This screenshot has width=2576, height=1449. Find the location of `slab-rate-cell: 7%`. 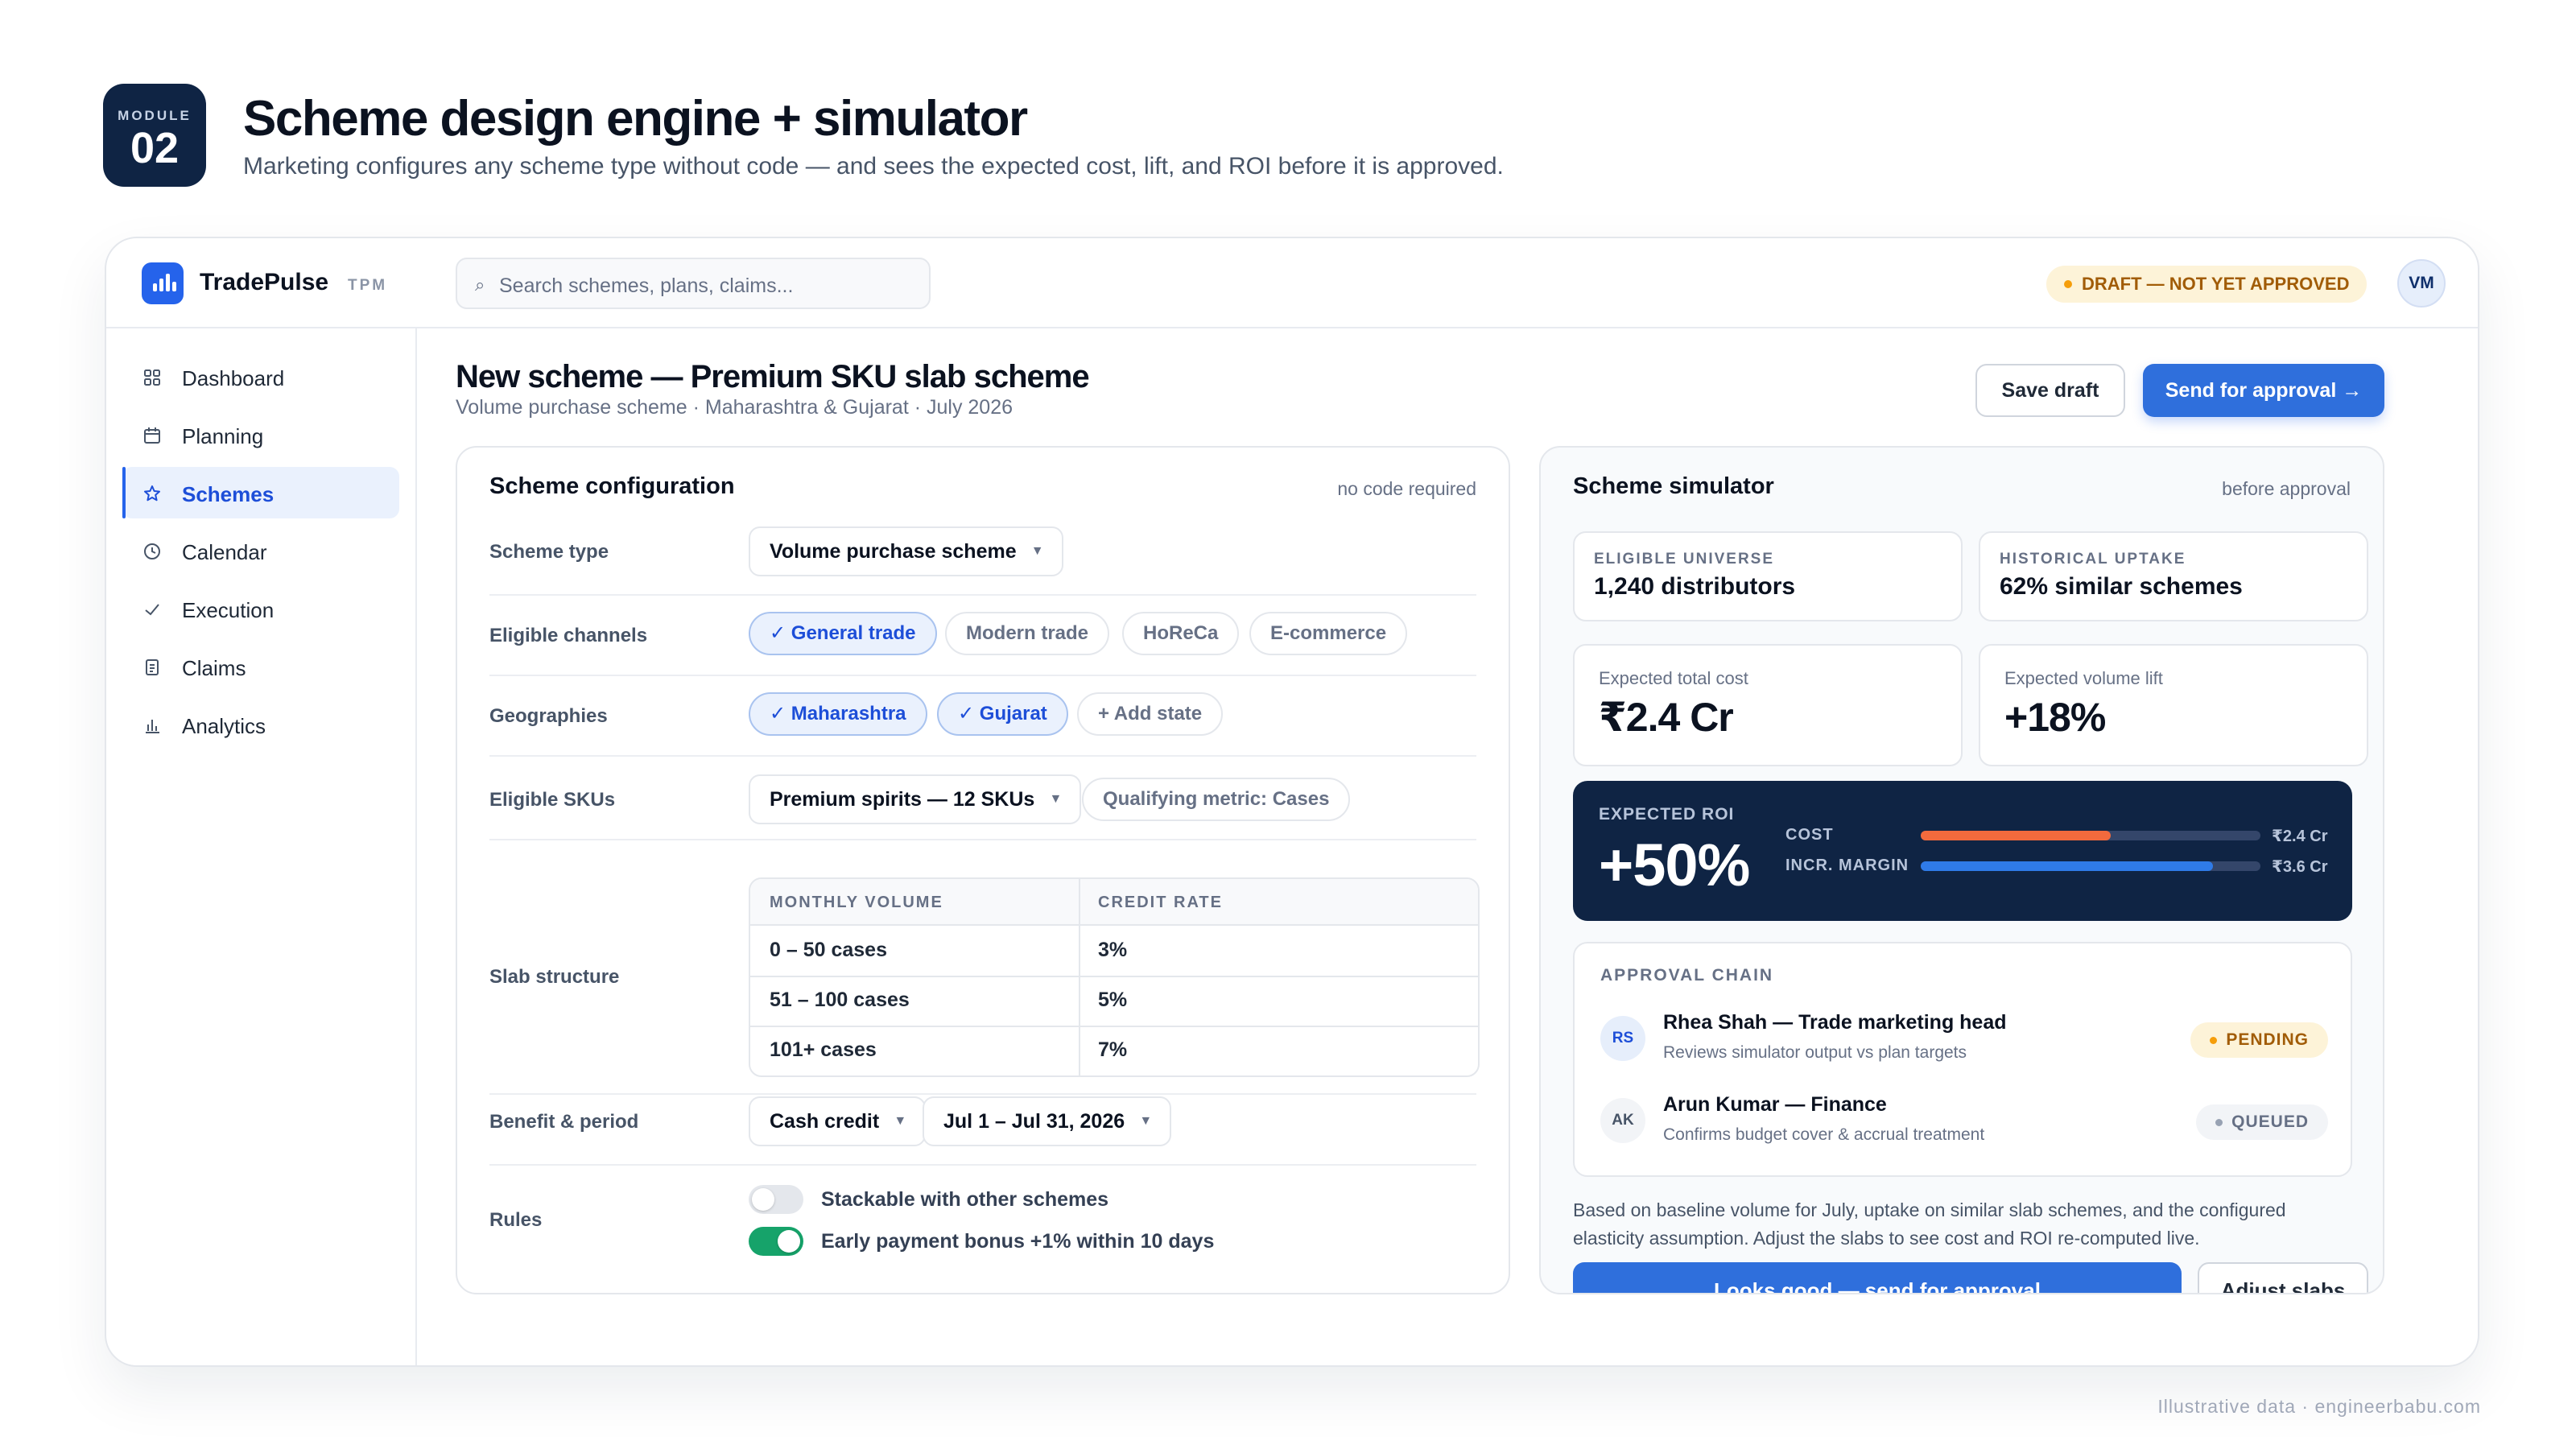

slab-rate-cell: 7% is located at coordinates (1112, 1050).